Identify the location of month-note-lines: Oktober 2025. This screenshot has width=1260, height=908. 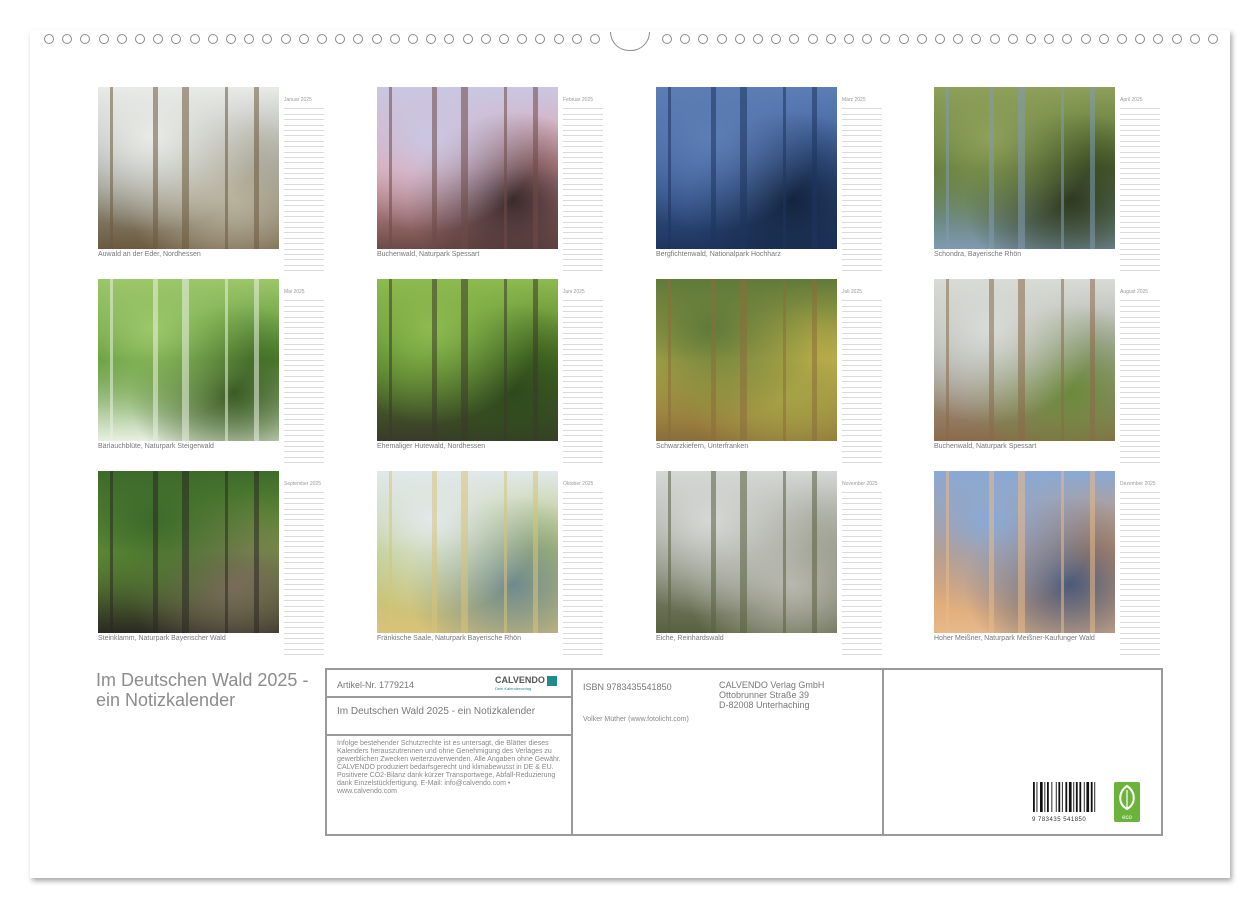
(583, 568).